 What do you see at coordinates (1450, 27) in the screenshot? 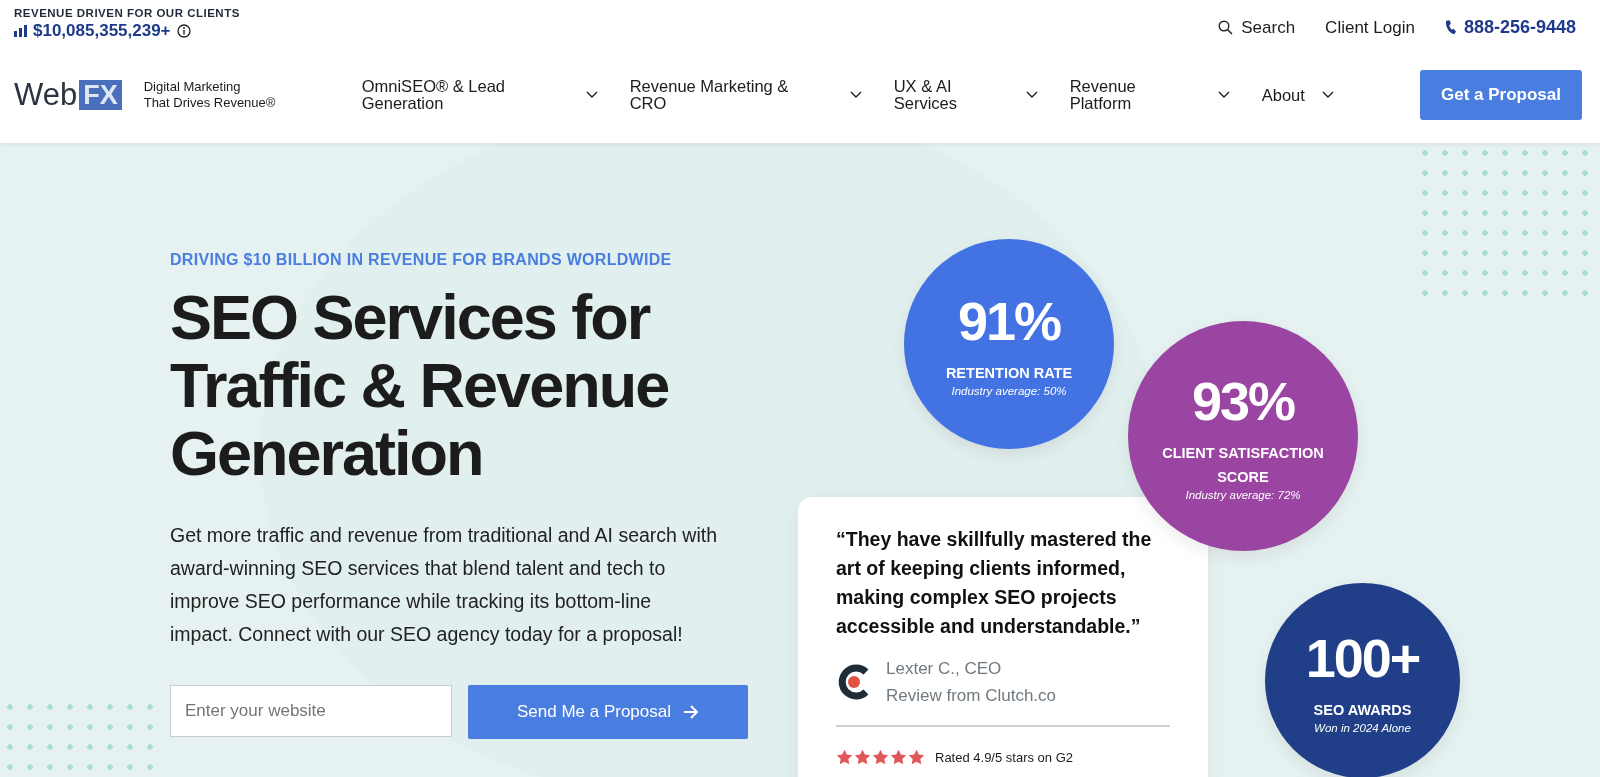
I see `phone-icon` at bounding box center [1450, 27].